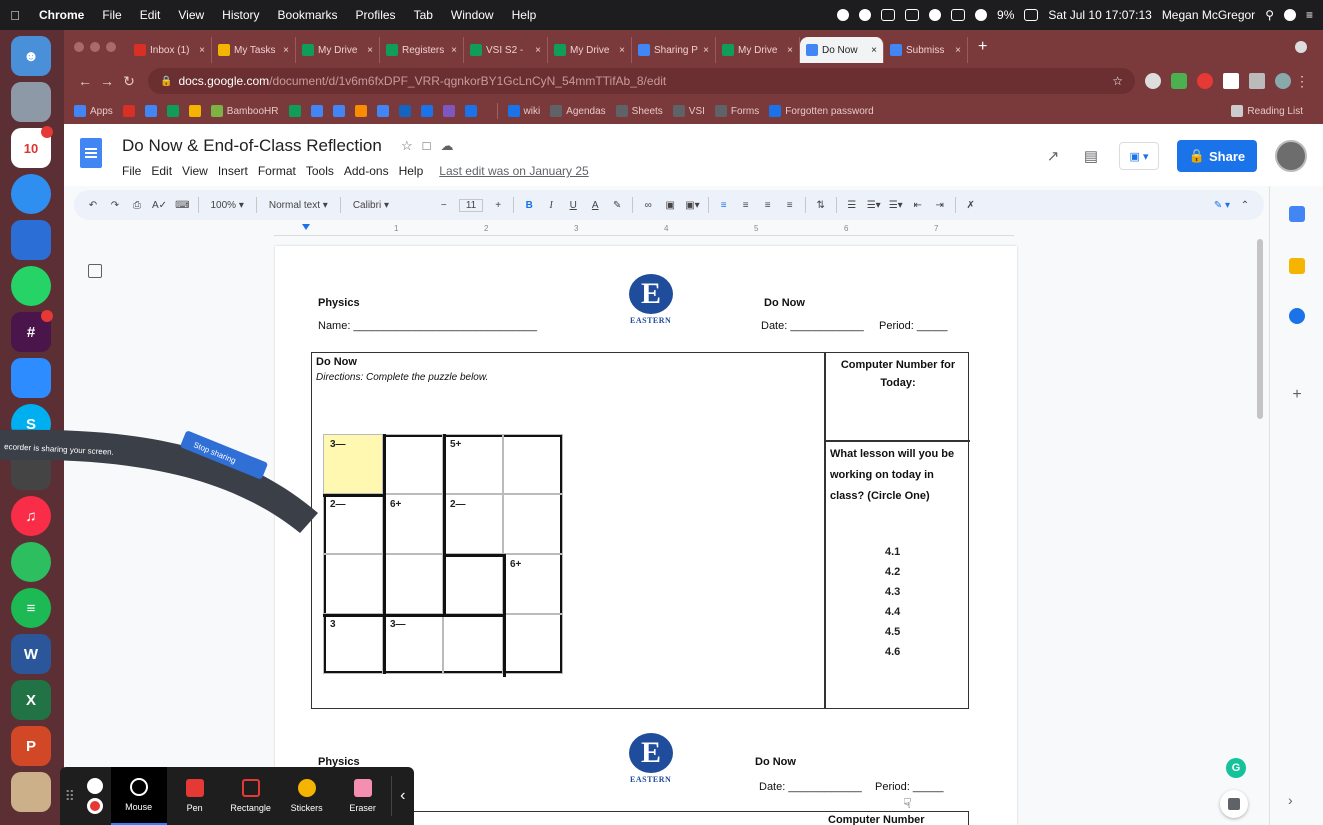 The height and width of the screenshot is (825, 1323). I want to click on tasks-icon, so click(1297, 316).